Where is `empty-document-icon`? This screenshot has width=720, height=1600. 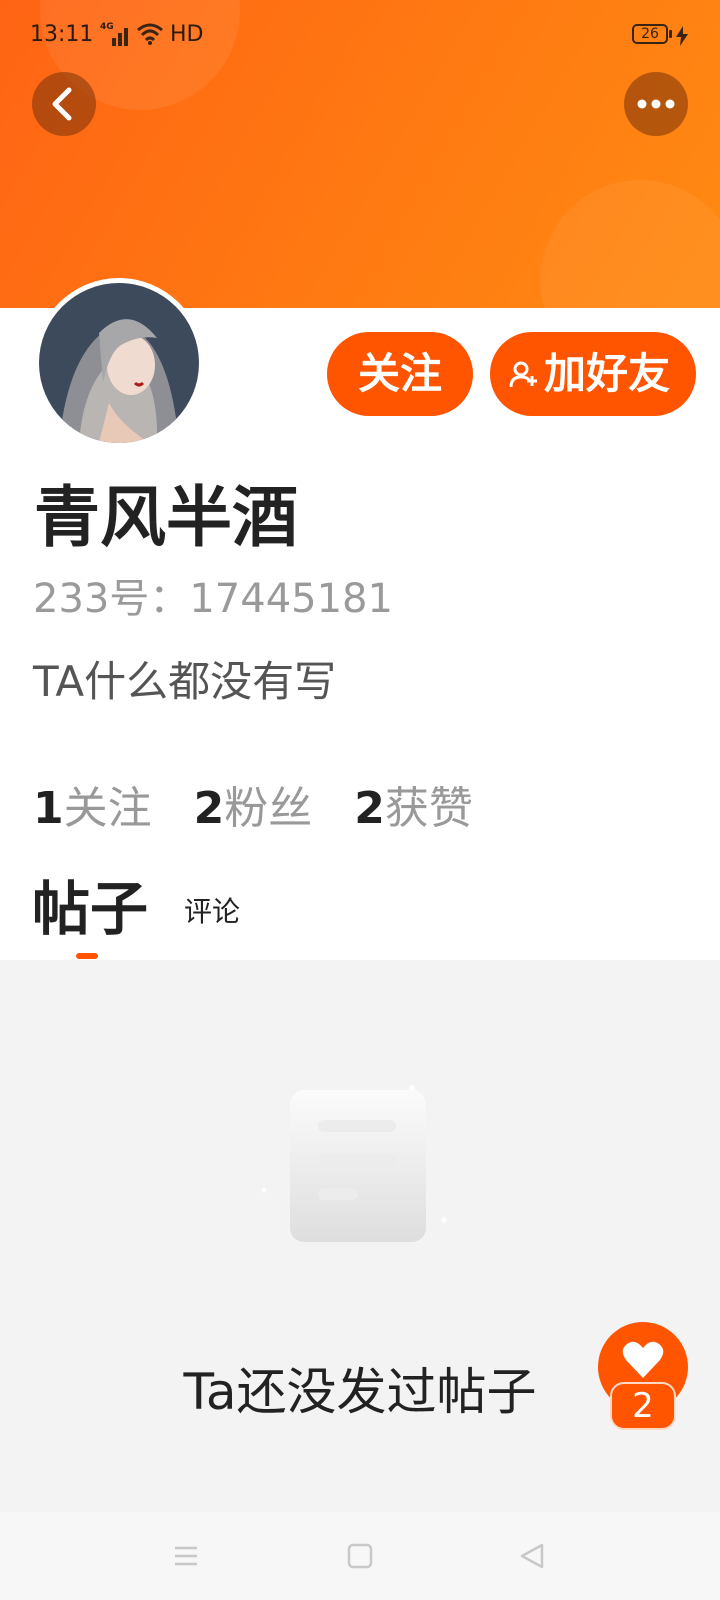
empty-document-icon is located at coordinates (354, 1163).